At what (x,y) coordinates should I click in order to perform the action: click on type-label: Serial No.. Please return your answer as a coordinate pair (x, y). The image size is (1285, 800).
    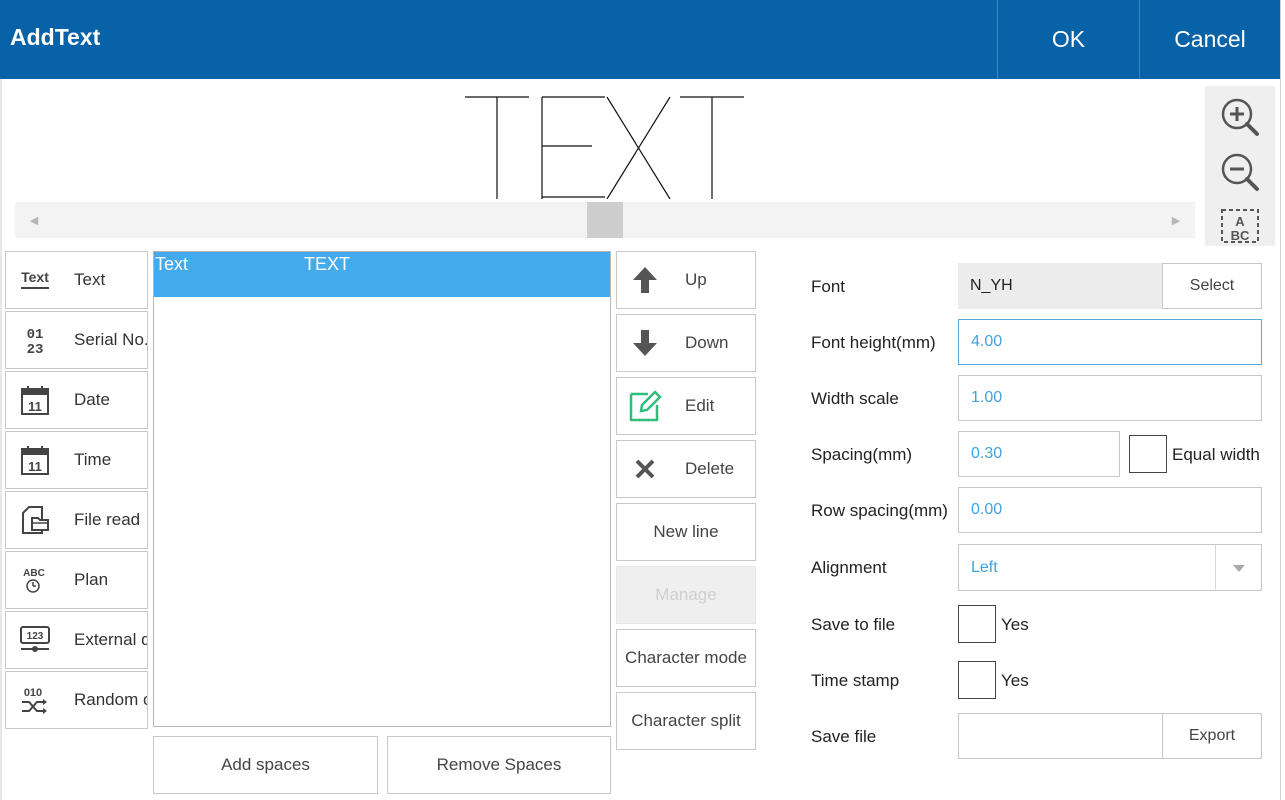
    Looking at the image, I should click on (111, 339).